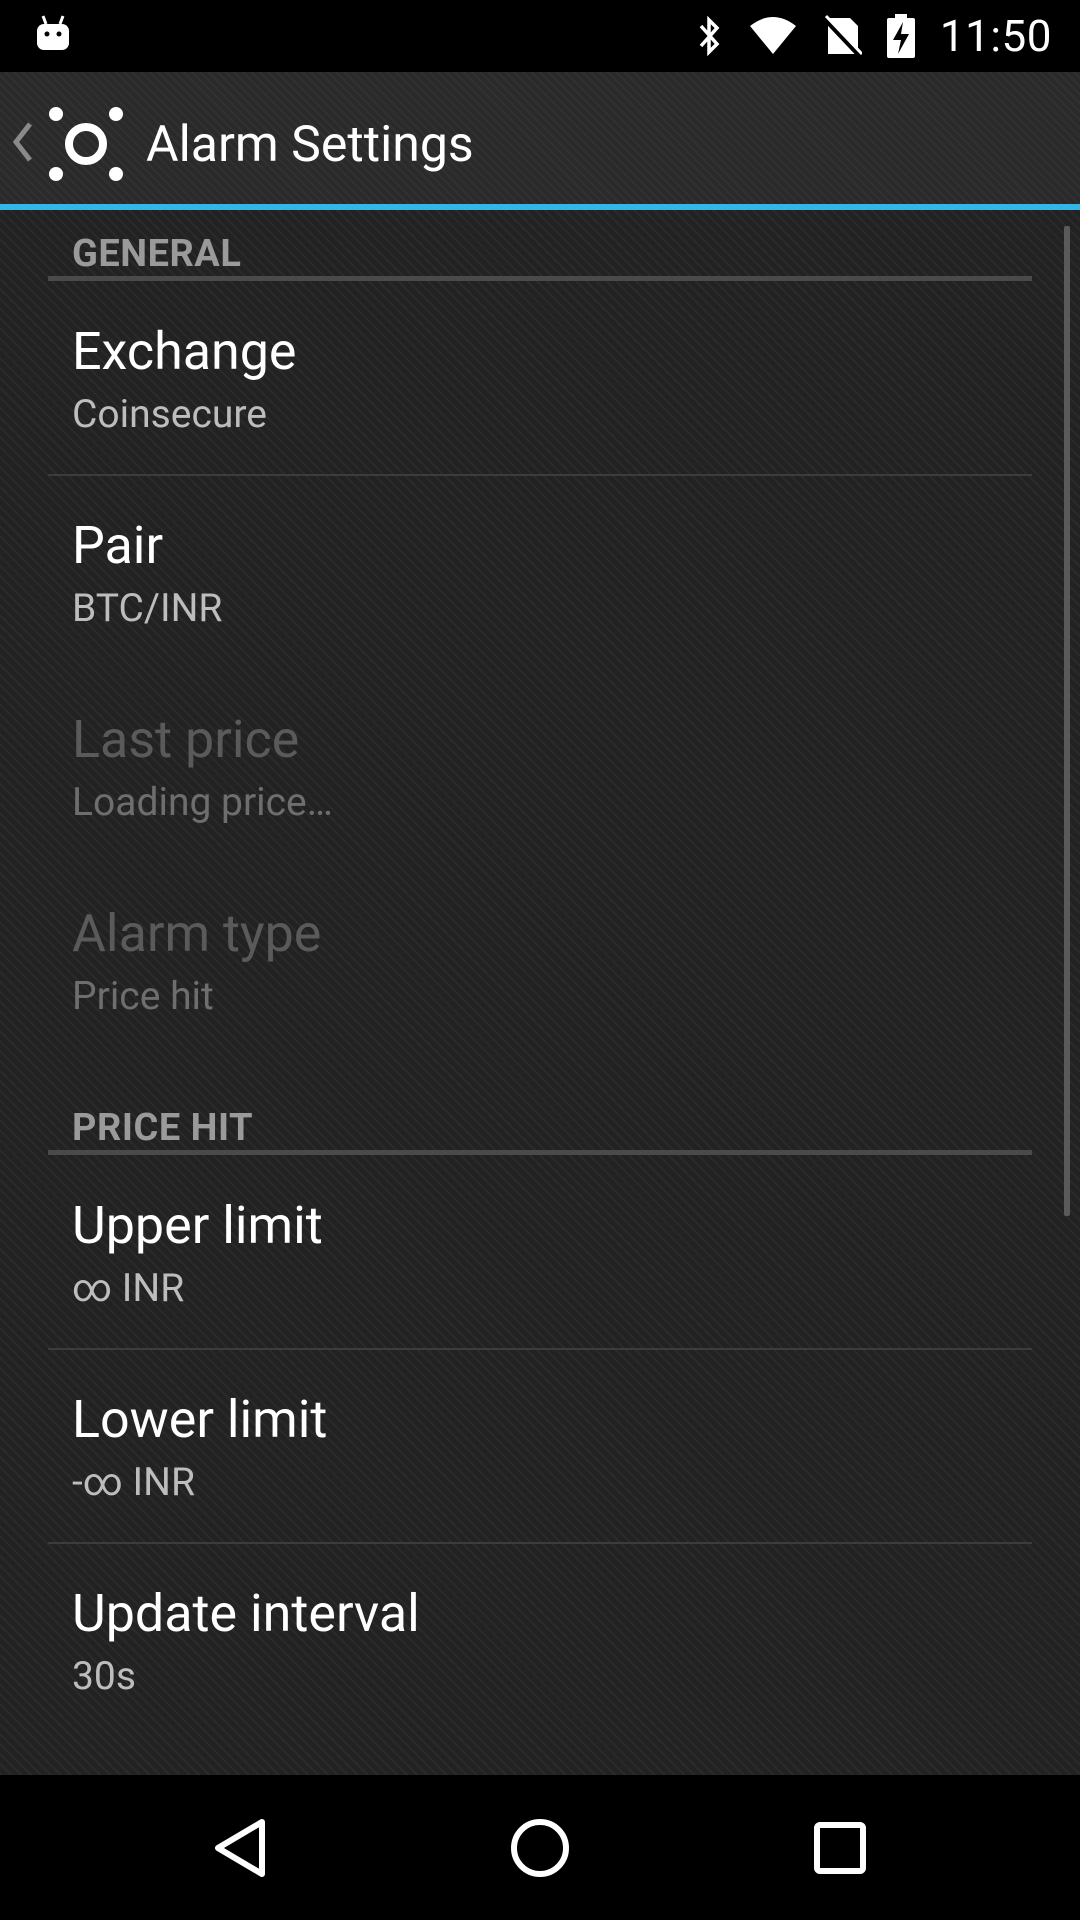 This screenshot has height=1920, width=1080. I want to click on pref-summary: 30s, so click(104, 1676).